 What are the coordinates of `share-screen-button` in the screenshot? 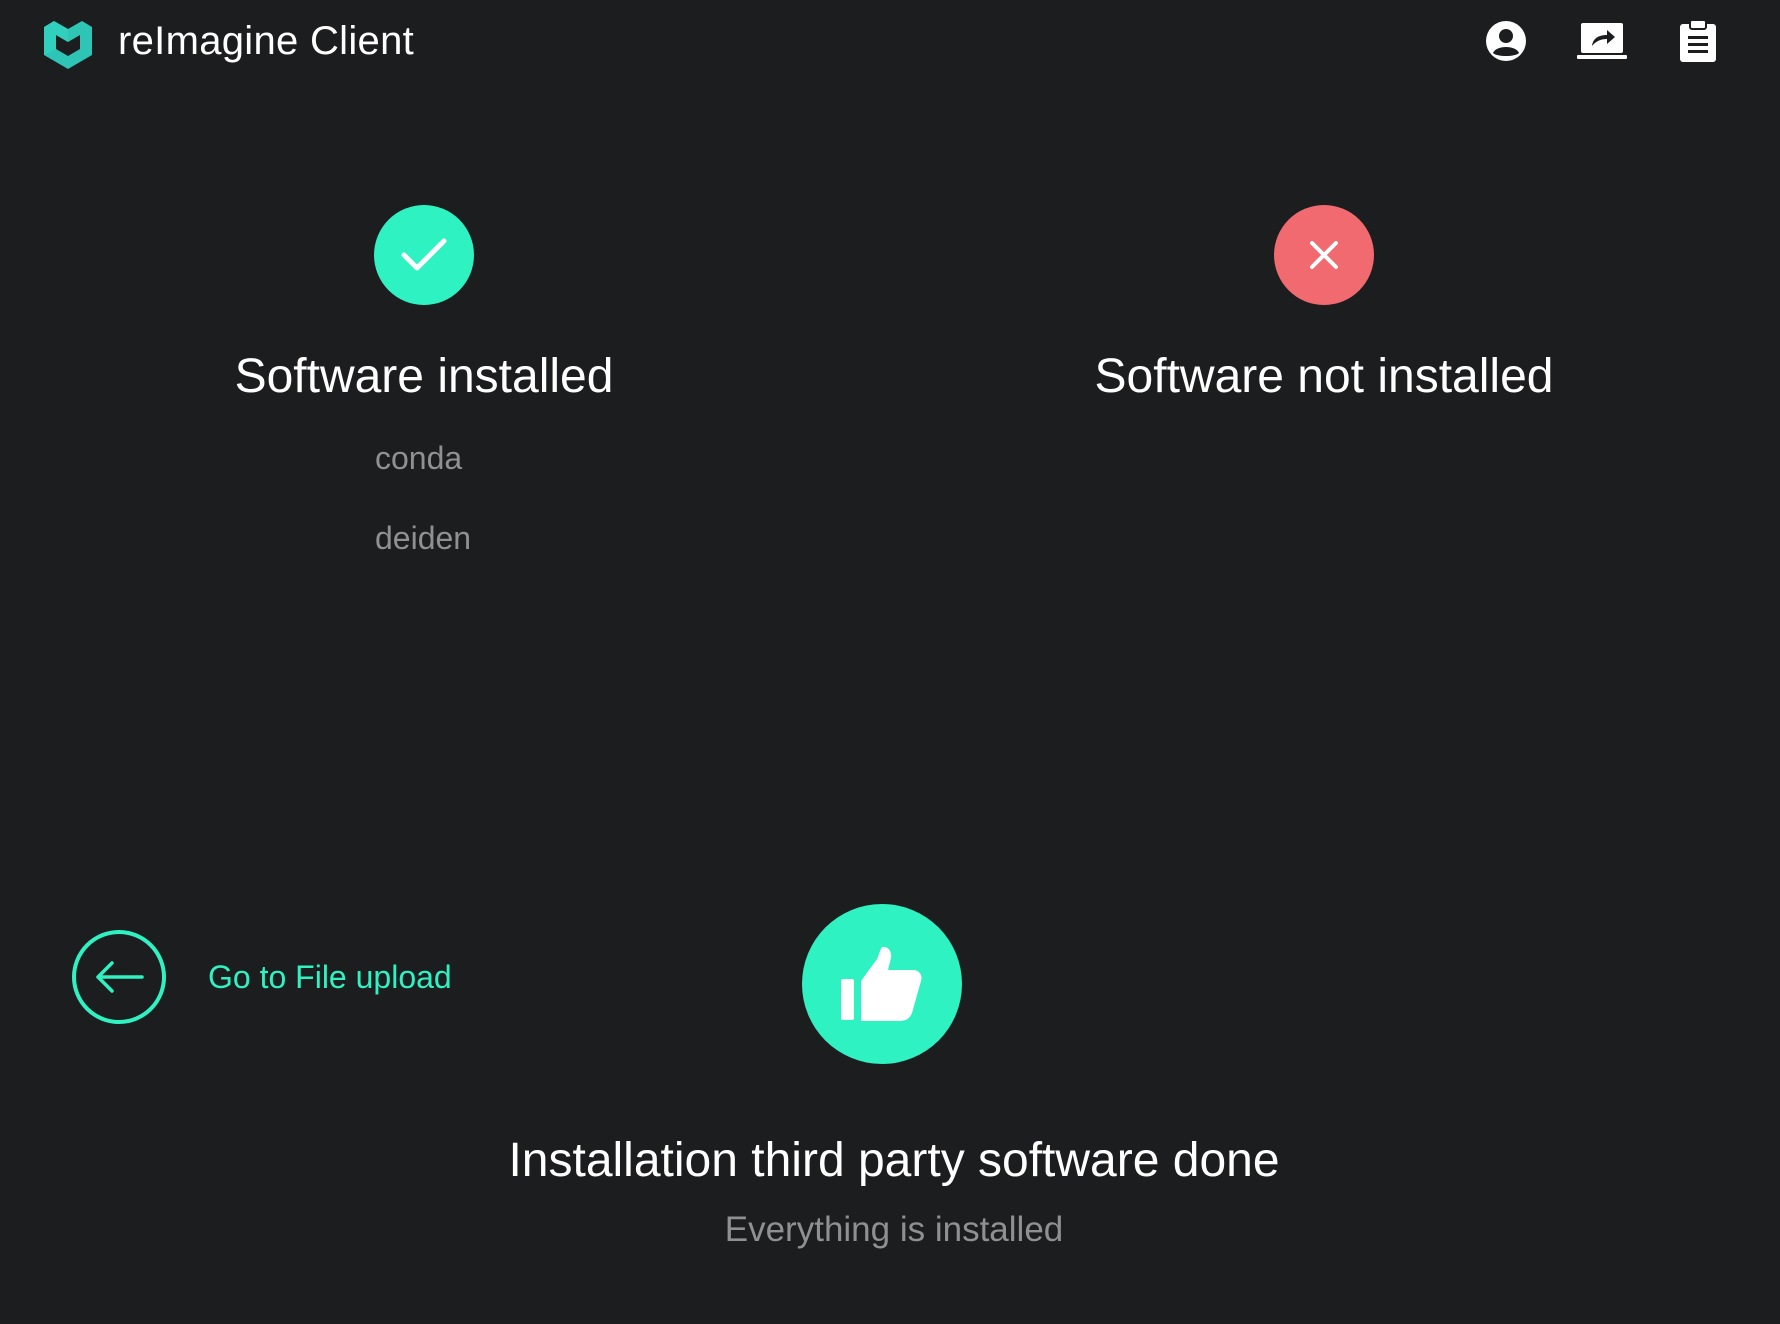 It's located at (1602, 41).